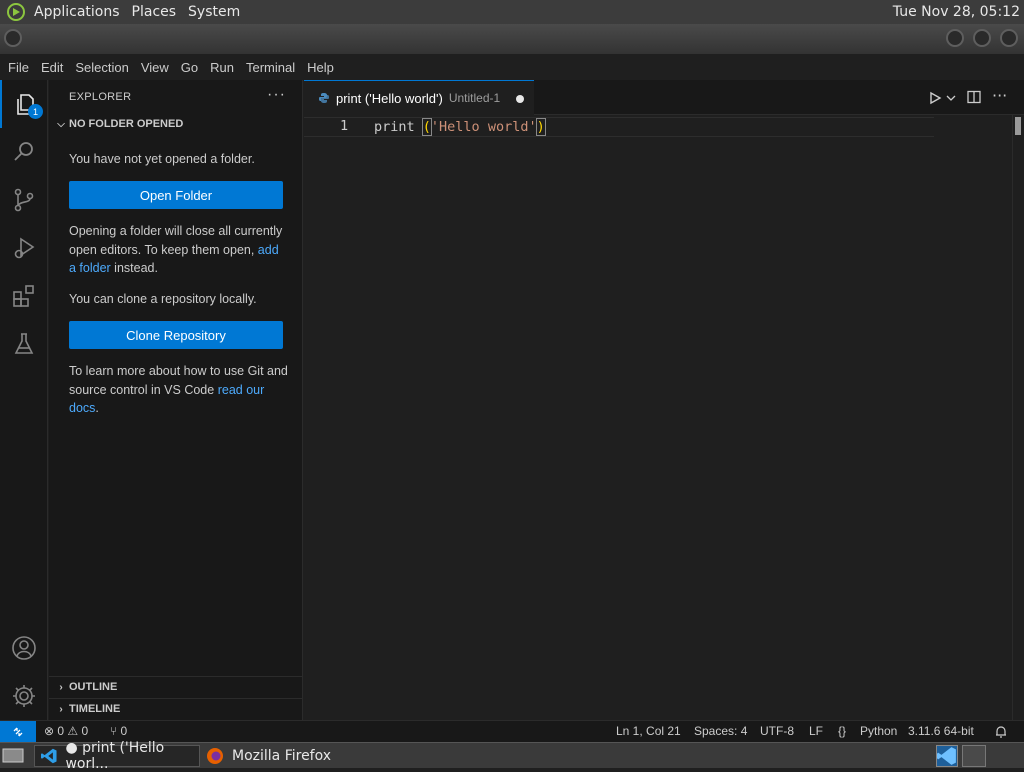 The width and height of the screenshot is (1024, 772). Describe the element at coordinates (816, 731) in the screenshot. I see `end-of-line: LF` at that location.